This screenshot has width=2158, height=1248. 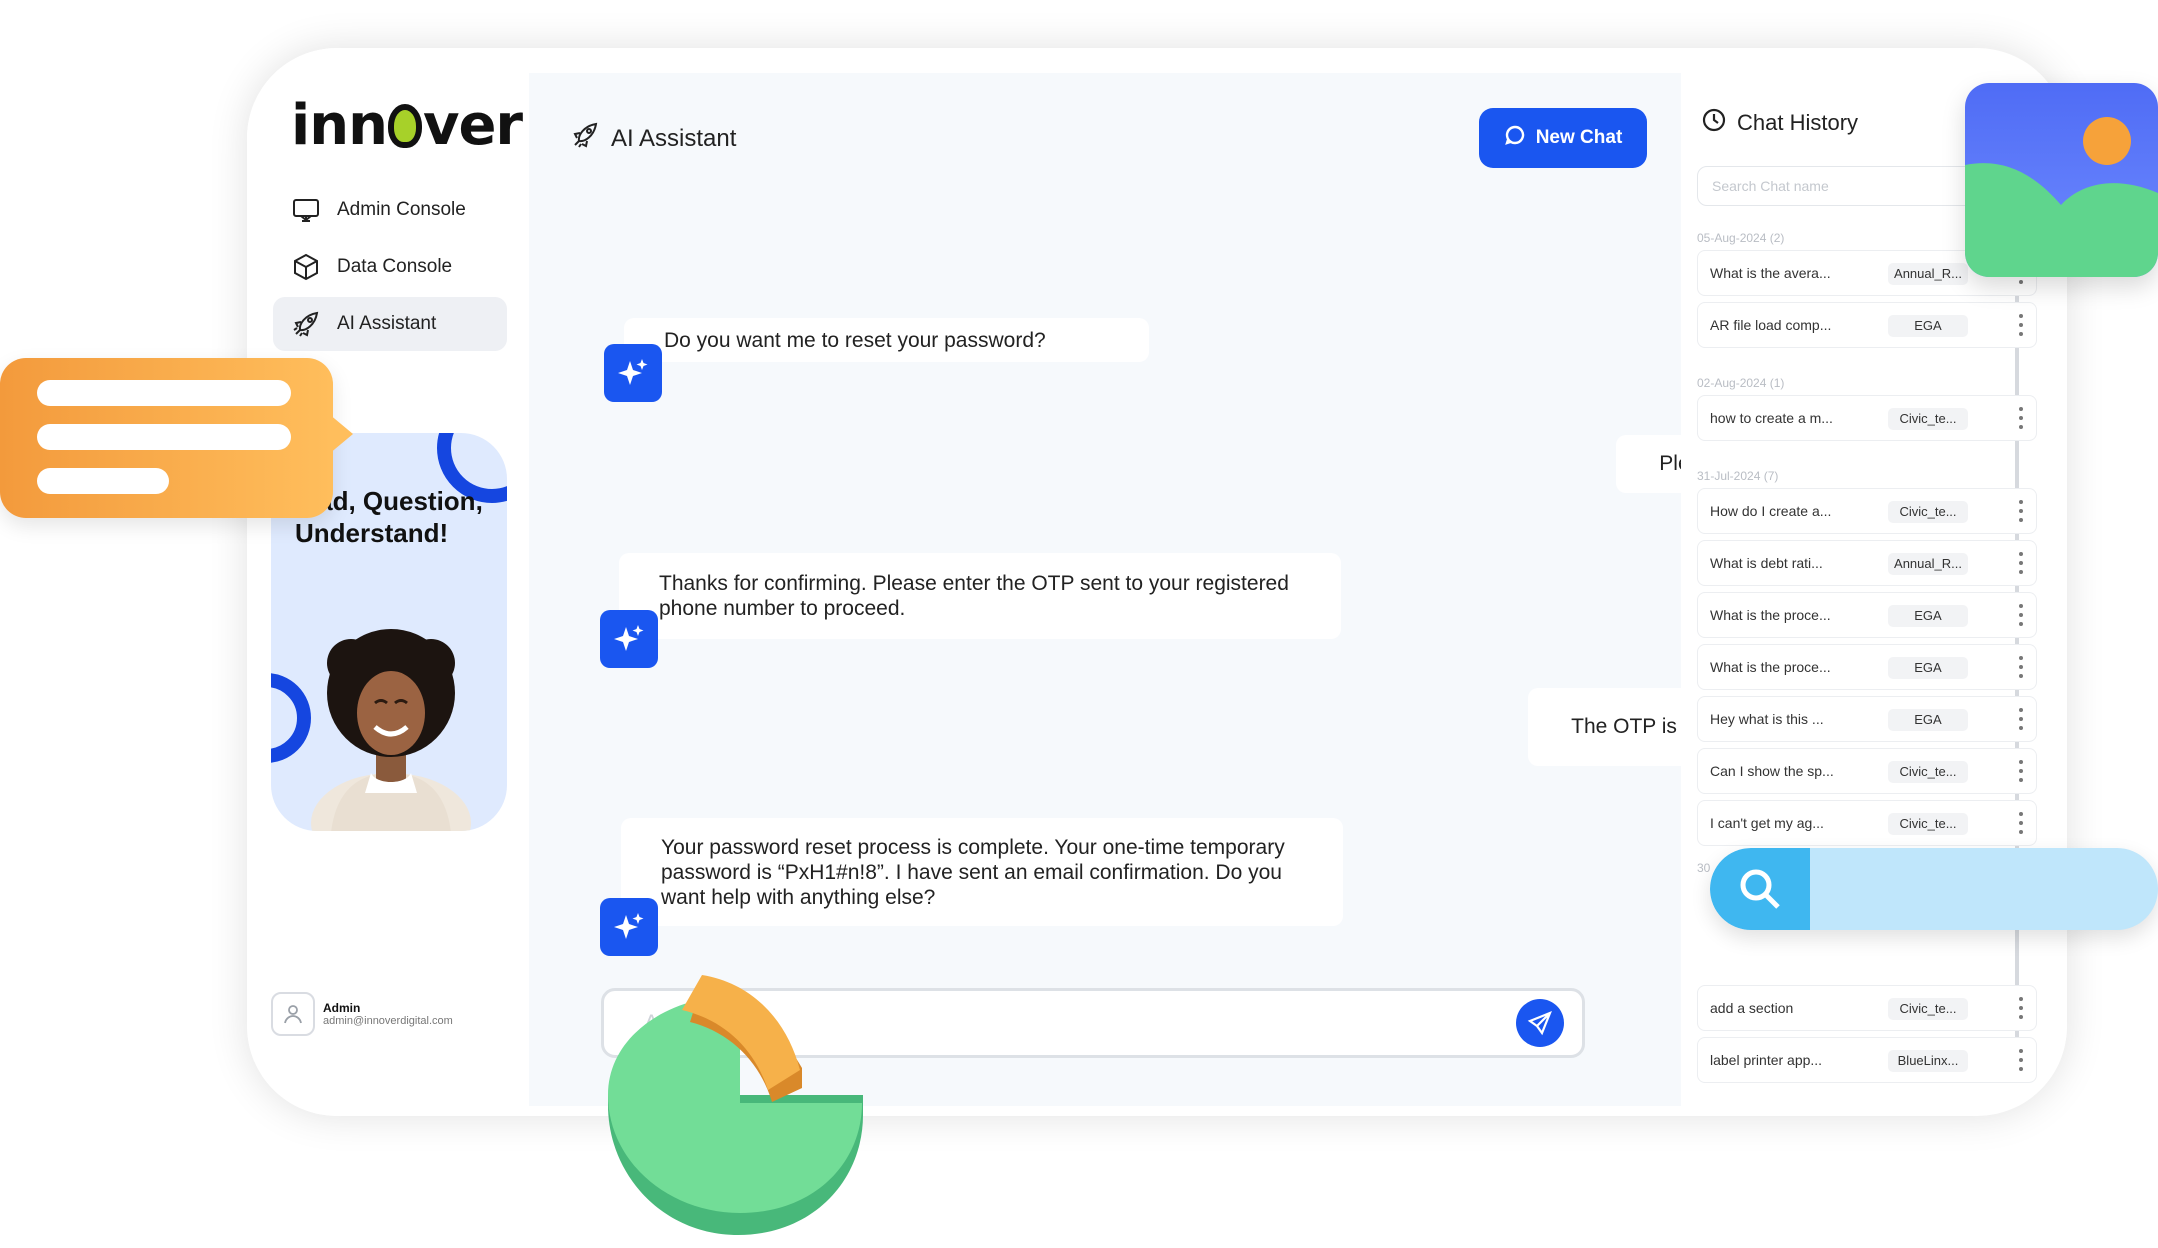 I want to click on image-icon, so click(x=2061, y=180).